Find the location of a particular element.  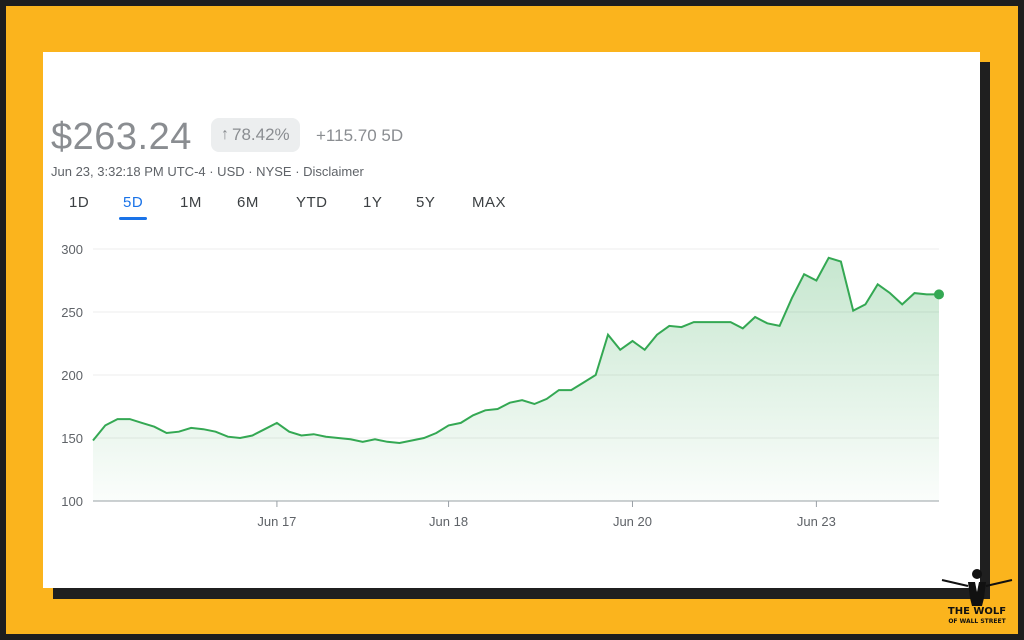

logo-line-1: THE WOLF is located at coordinates (977, 611).